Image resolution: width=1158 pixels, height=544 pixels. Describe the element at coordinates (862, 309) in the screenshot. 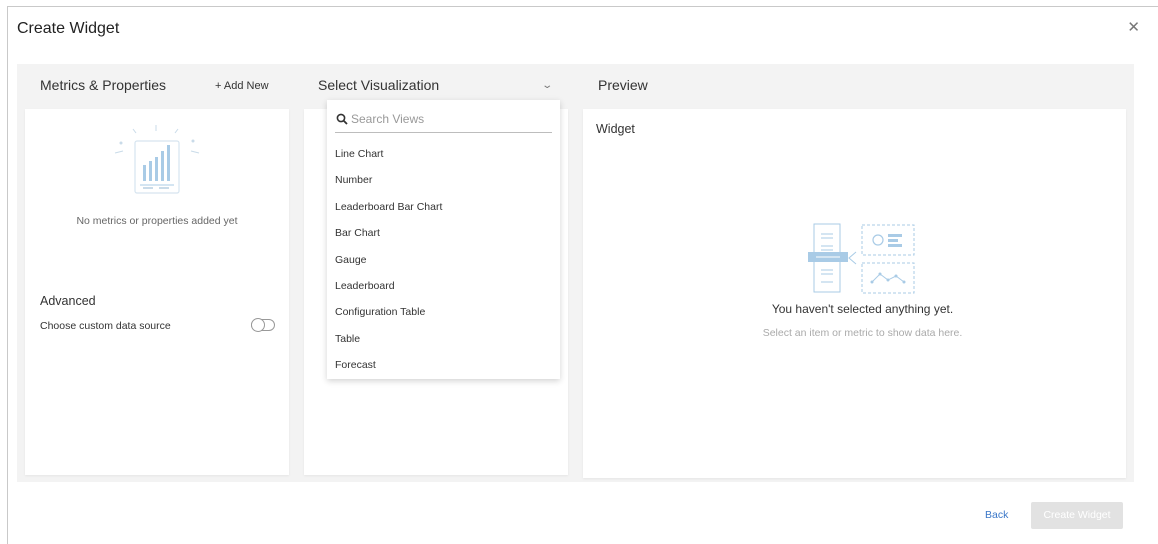

I see `preview-empty-title: You haven't selected anything yet.` at that location.